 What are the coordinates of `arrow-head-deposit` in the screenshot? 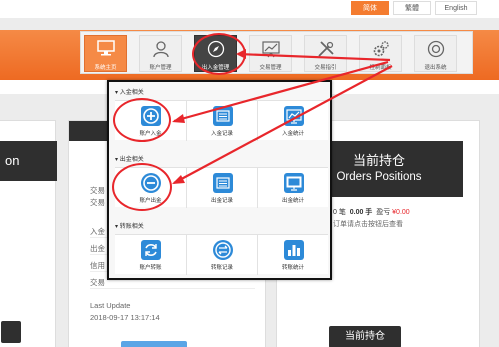 It's located at (178, 118).